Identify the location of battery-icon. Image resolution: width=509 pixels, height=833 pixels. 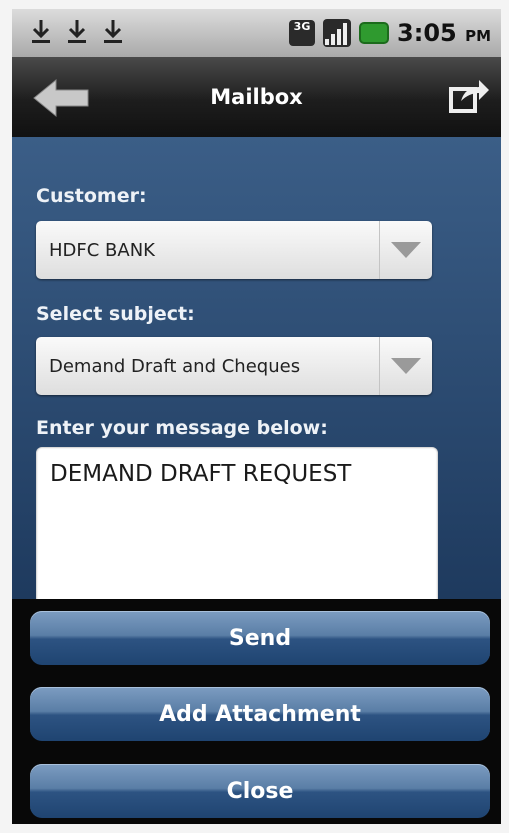
(374, 33).